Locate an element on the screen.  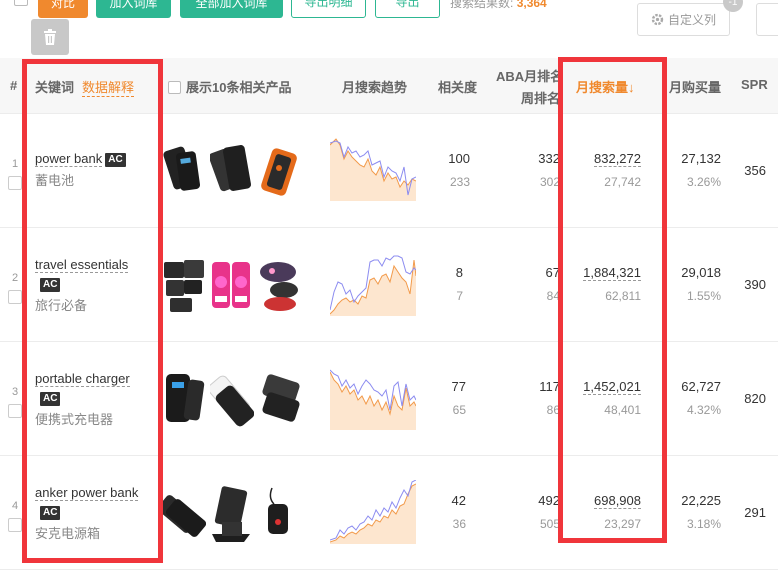
keyword-cell: anker power bank AC 安克电源箱 is located at coordinates (95, 513).